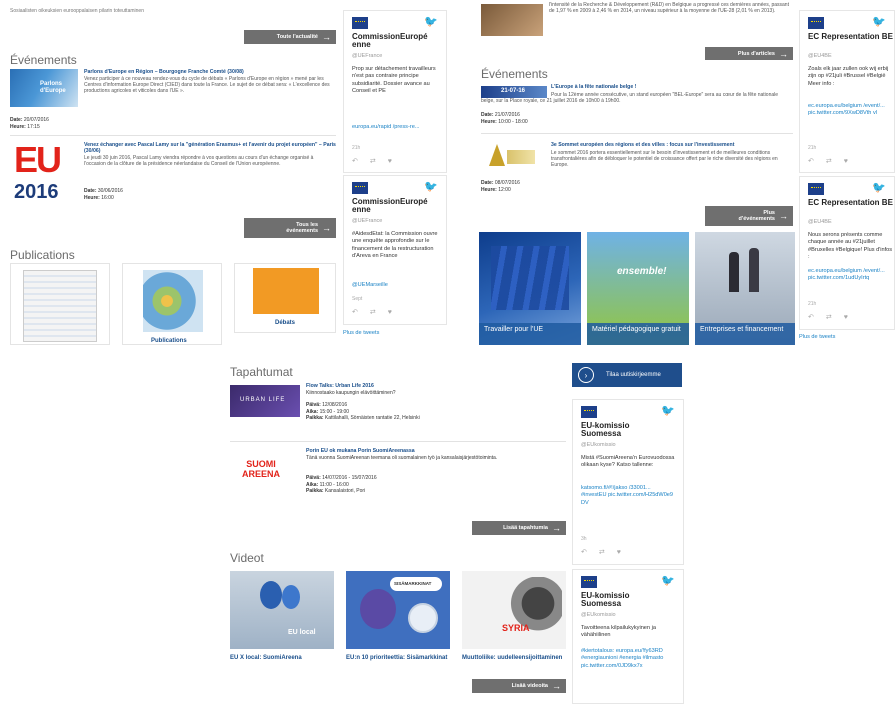  What do you see at coordinates (282, 610) in the screenshot?
I see `video-thumbnail: EU local` at bounding box center [282, 610].